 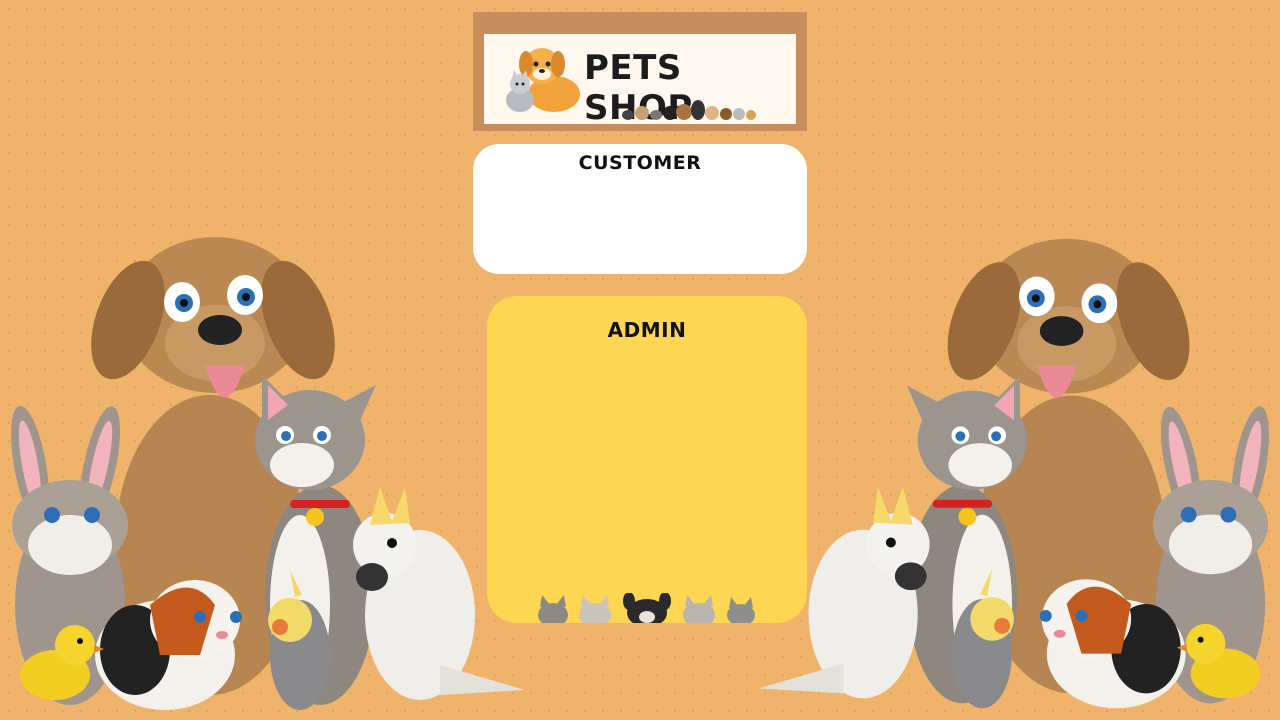 What do you see at coordinates (689, 110) in the screenshot?
I see `pets-strip-icon` at bounding box center [689, 110].